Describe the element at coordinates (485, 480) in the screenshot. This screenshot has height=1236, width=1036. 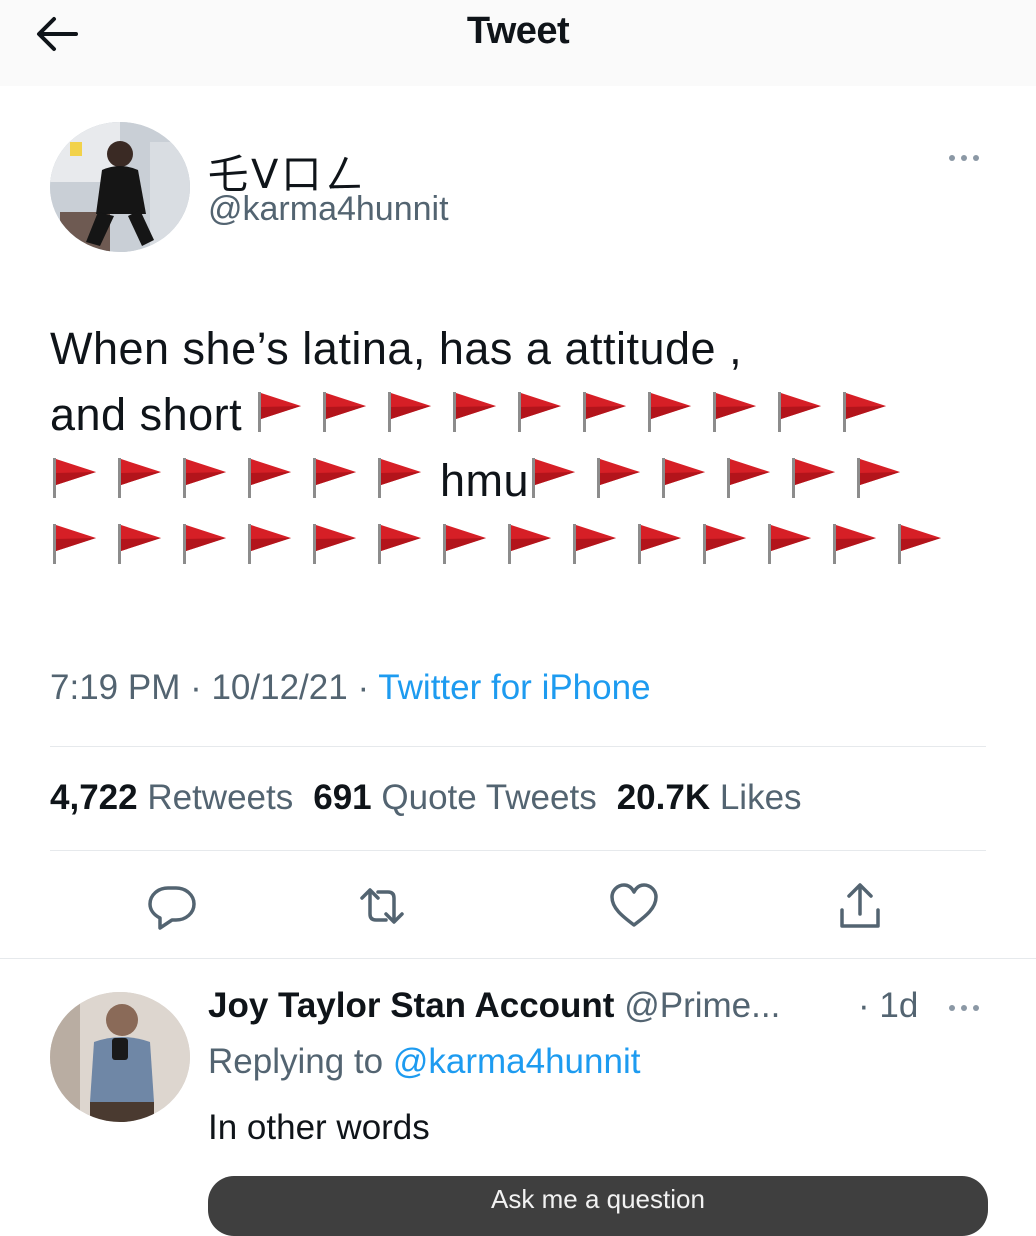
I see `tweet-hmu-text: hmu` at that location.